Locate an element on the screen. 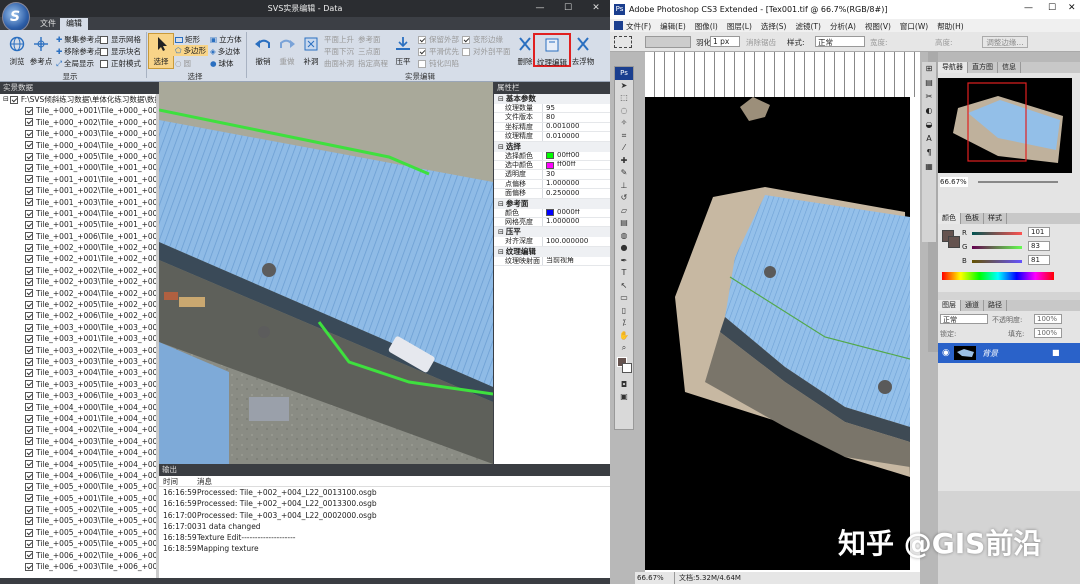  cube-select-button: ▣ 立方体 is located at coordinates (226, 39).